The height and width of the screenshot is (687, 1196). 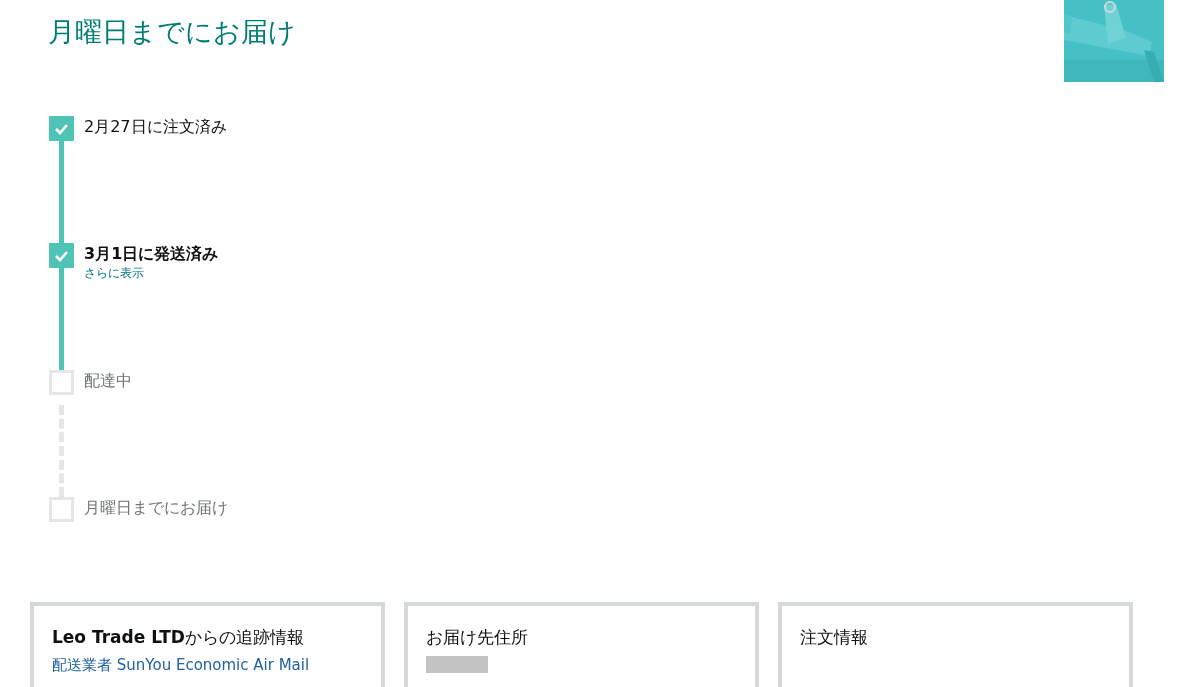 I want to click on show-more-link: さらに表示, so click(x=114, y=273).